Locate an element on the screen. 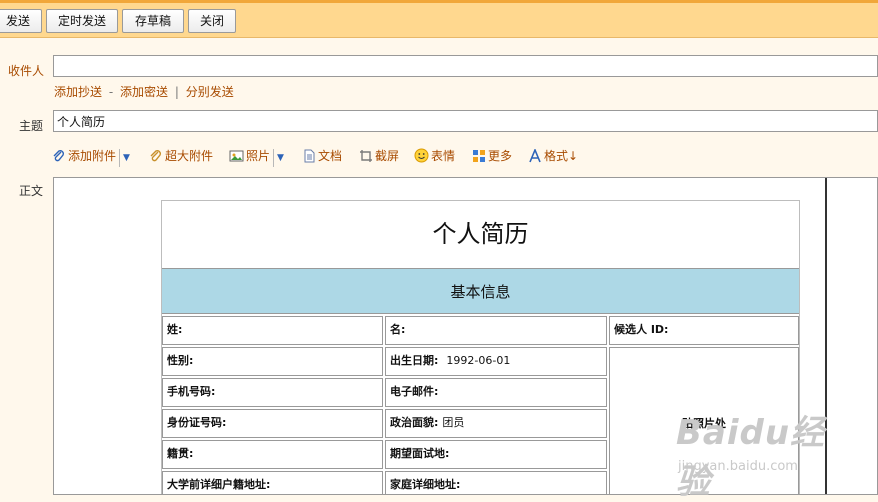 The width and height of the screenshot is (878, 502). add-attachment-label: 添加附件 is located at coordinates (92, 156).